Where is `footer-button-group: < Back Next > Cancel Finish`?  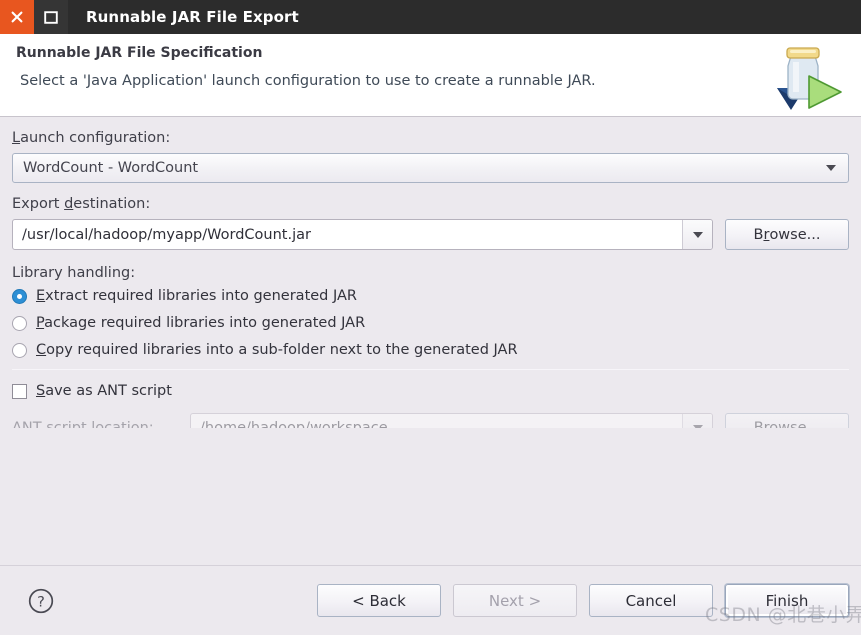 footer-button-group: < Back Next > Cancel Finish is located at coordinates (583, 600).